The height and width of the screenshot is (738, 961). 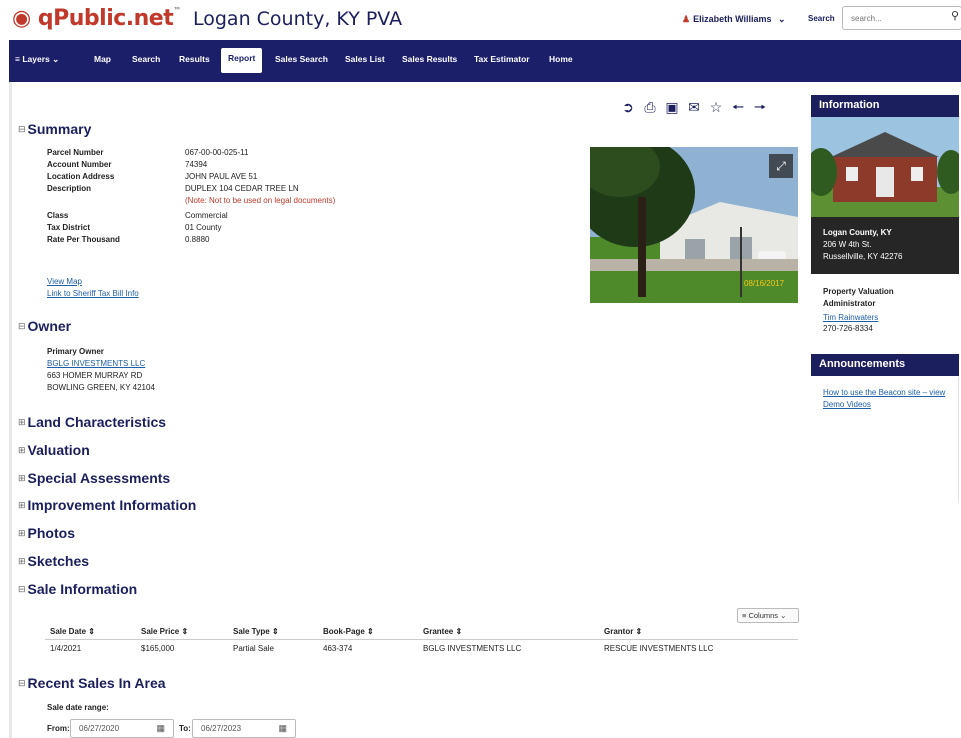 What do you see at coordinates (196, 164) in the screenshot?
I see `account-number: 74394` at bounding box center [196, 164].